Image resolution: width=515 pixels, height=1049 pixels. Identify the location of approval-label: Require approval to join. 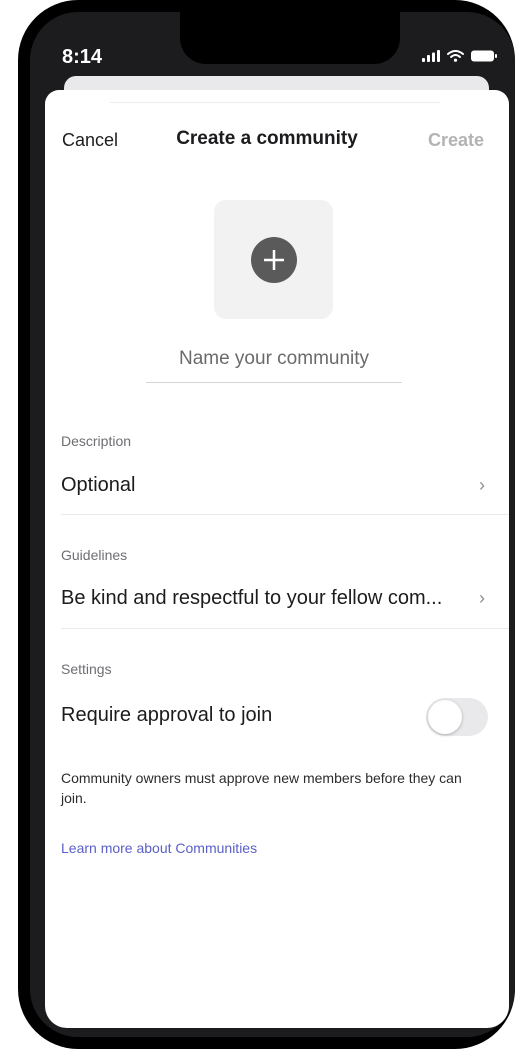
(167, 715).